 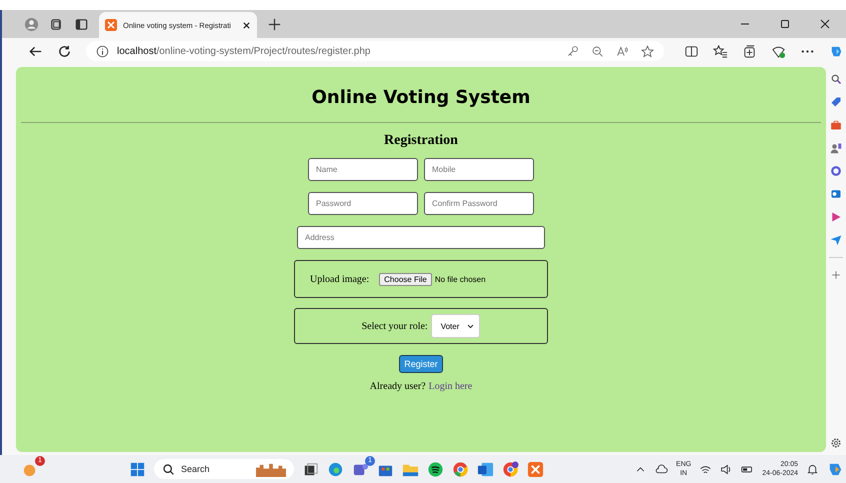 What do you see at coordinates (470, 326) in the screenshot?
I see `chevron-down-icon` at bounding box center [470, 326].